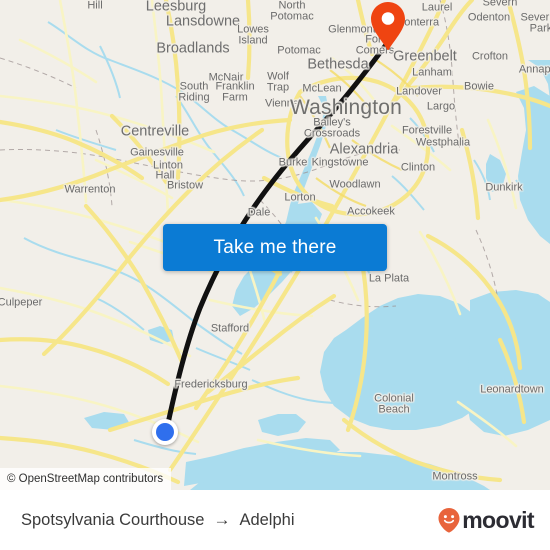 The width and height of the screenshot is (550, 550). I want to click on moovit-pin-icon, so click(449, 520).